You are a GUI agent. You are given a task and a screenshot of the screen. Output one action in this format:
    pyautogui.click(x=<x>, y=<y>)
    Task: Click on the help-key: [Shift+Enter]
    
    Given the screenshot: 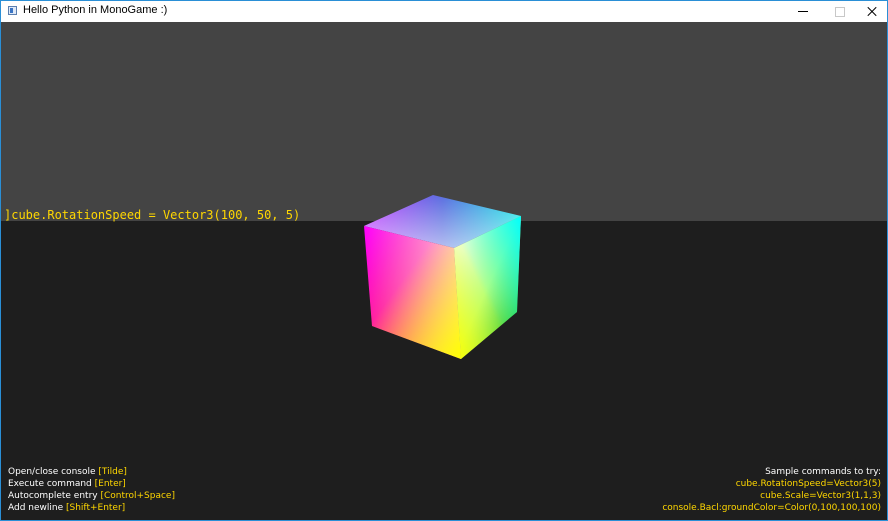 What is the action you would take?
    pyautogui.click(x=96, y=508)
    